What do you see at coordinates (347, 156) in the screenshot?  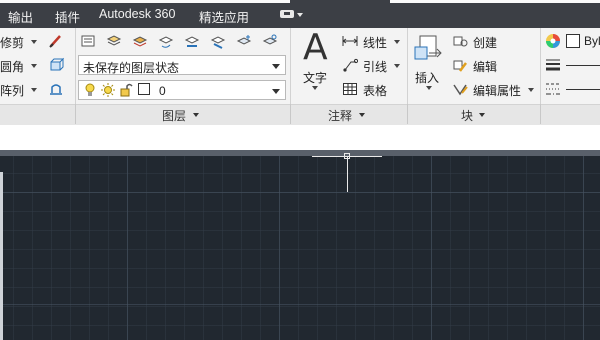 I see `crosshair-pickbox` at bounding box center [347, 156].